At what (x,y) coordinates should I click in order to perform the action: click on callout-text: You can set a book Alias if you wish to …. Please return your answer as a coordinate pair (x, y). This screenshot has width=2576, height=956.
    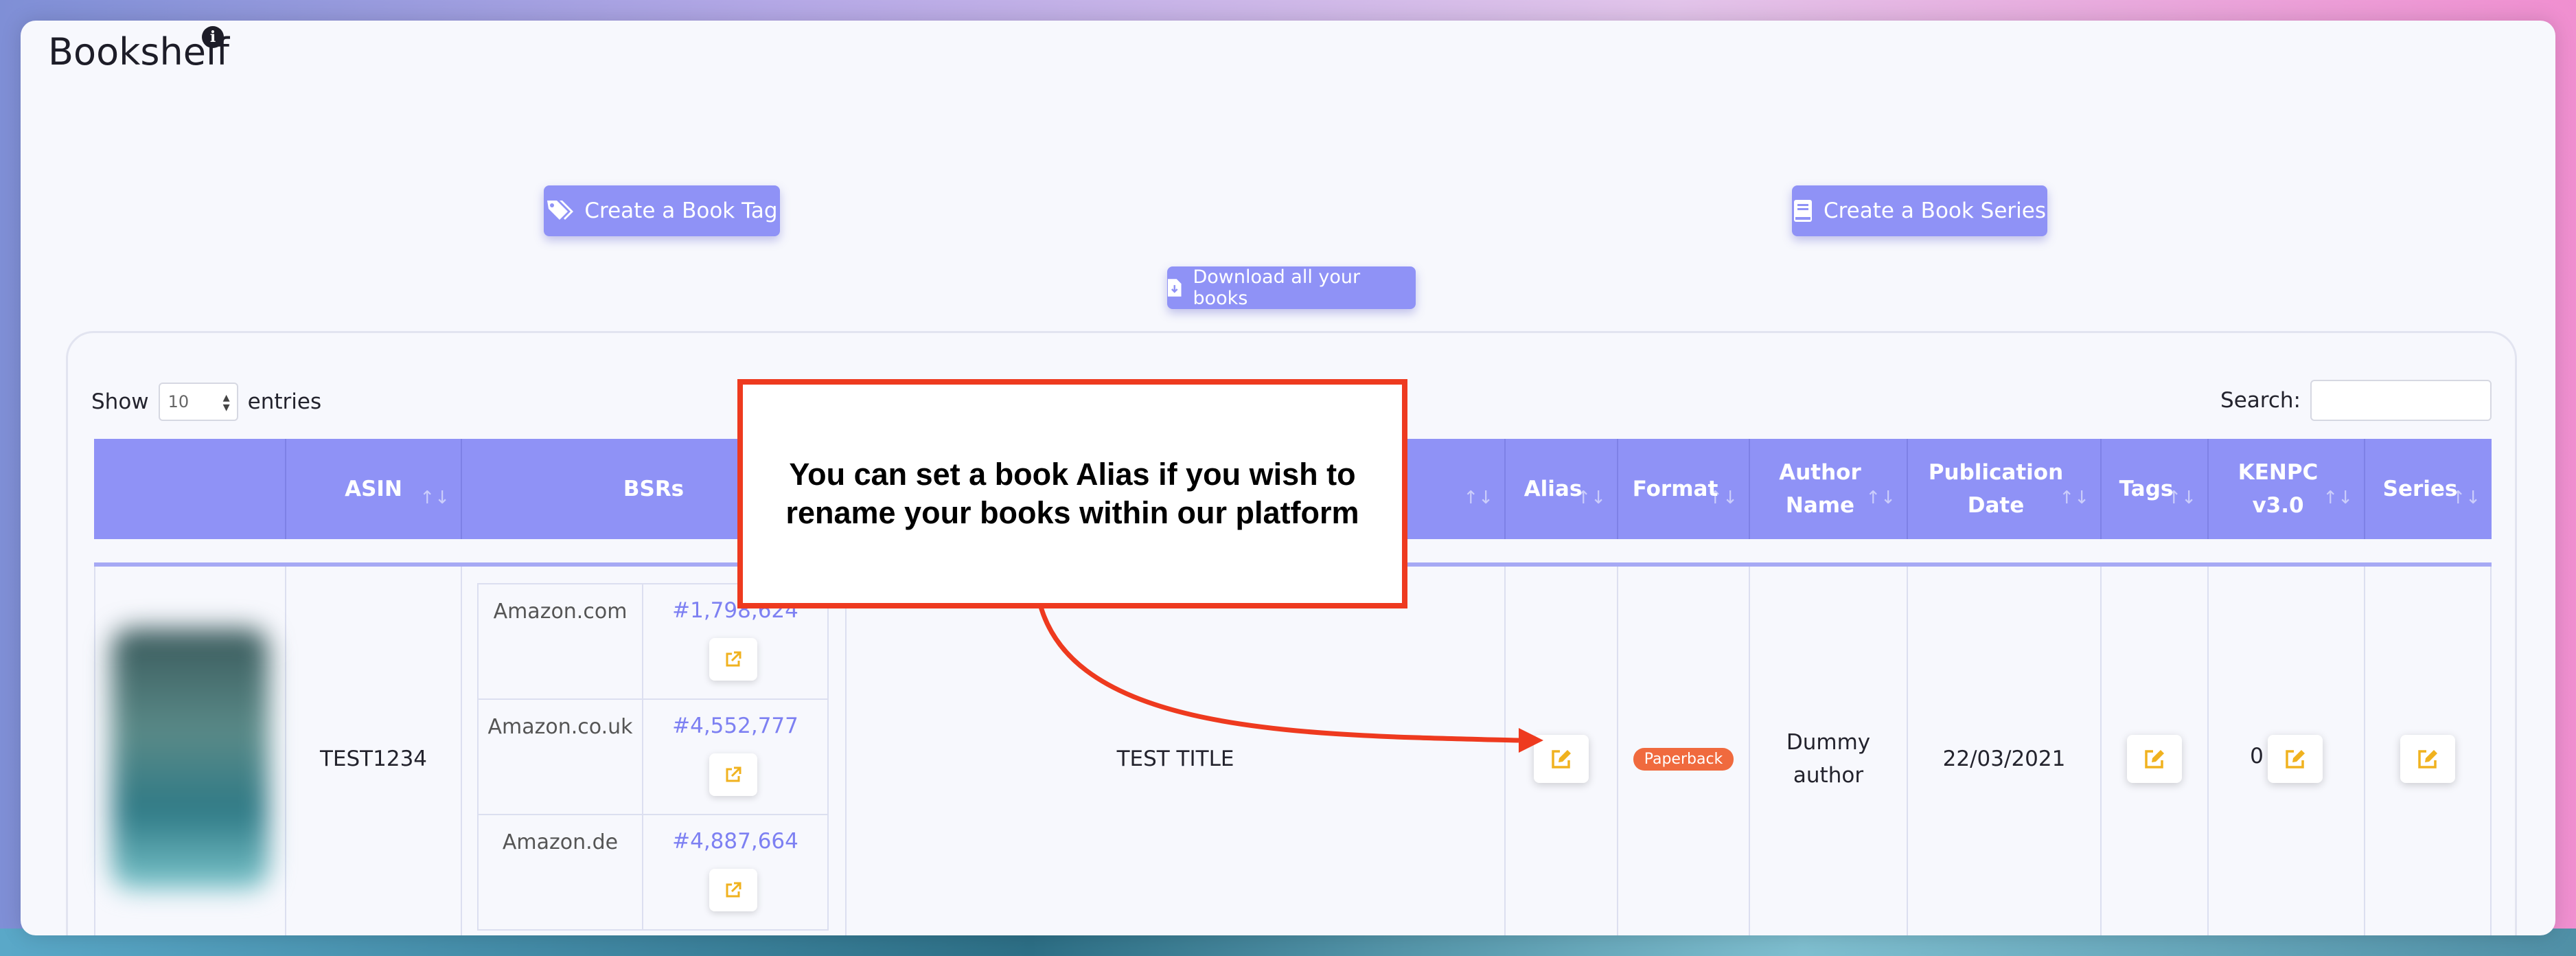
    Looking at the image, I should click on (1072, 494).